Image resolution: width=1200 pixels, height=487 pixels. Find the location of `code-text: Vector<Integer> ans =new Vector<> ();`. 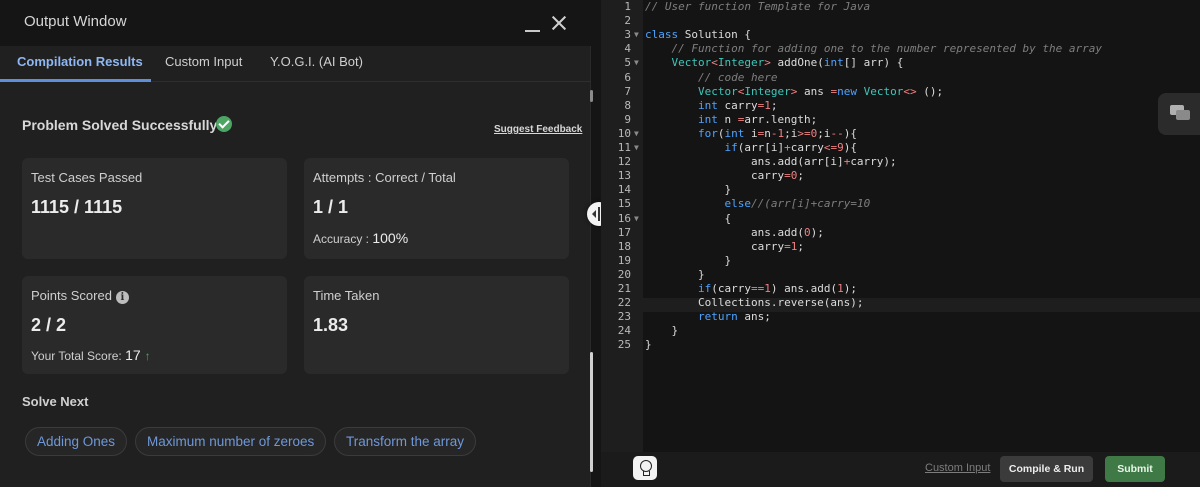

code-text: Vector<Integer> ans =new Vector<> (); is located at coordinates (820, 91).